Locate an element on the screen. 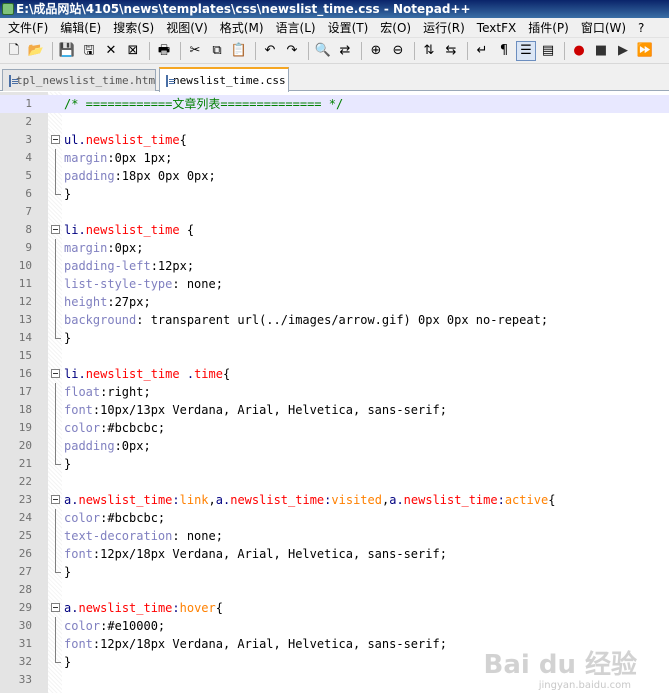 The height and width of the screenshot is (693, 669). code-text: list-style-type: none; is located at coordinates (143, 284).